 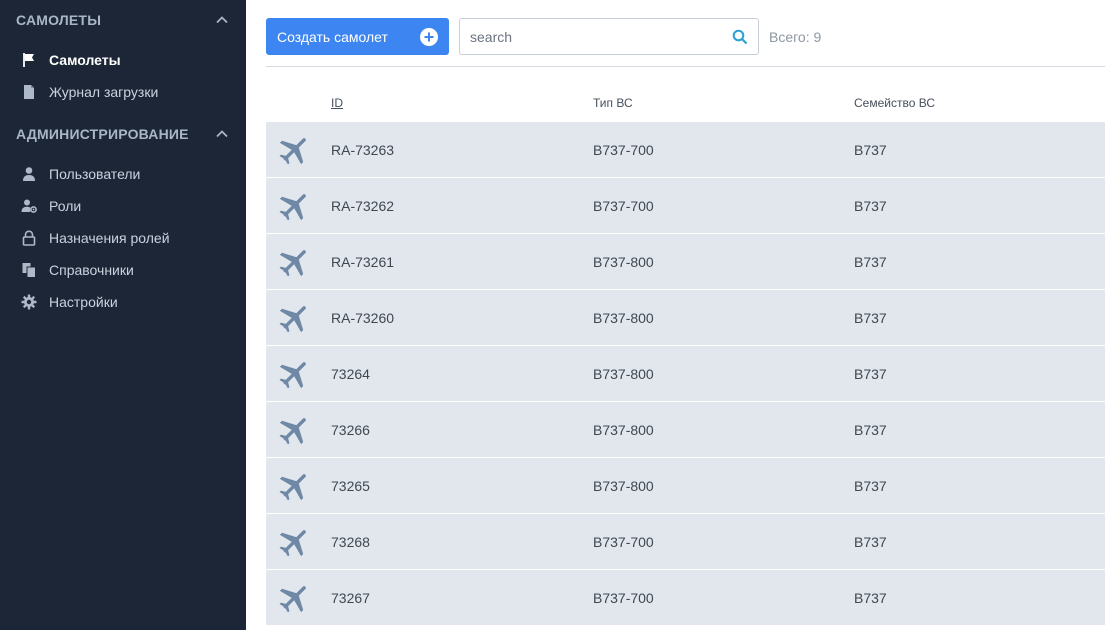 I want to click on sidebar-item-references: Справочники, so click(x=123, y=270).